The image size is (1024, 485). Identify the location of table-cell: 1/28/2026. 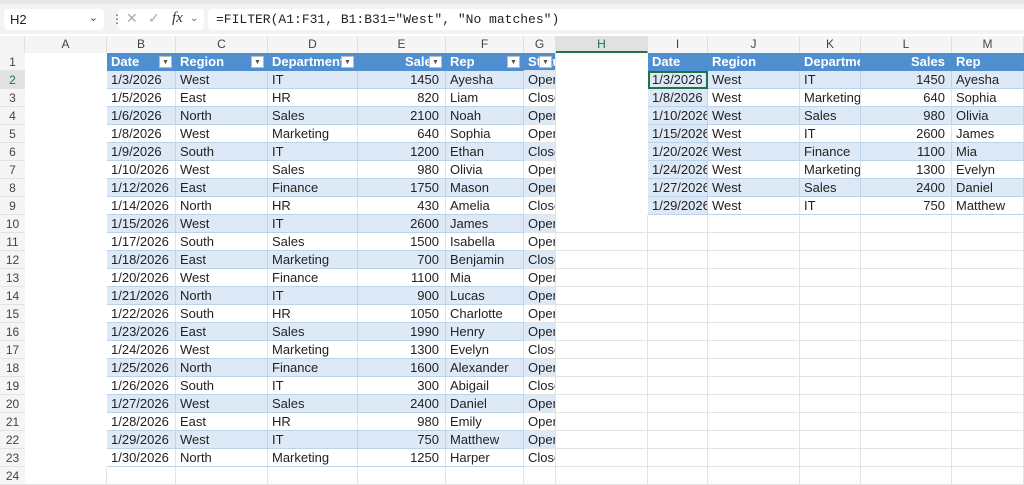
(141, 422).